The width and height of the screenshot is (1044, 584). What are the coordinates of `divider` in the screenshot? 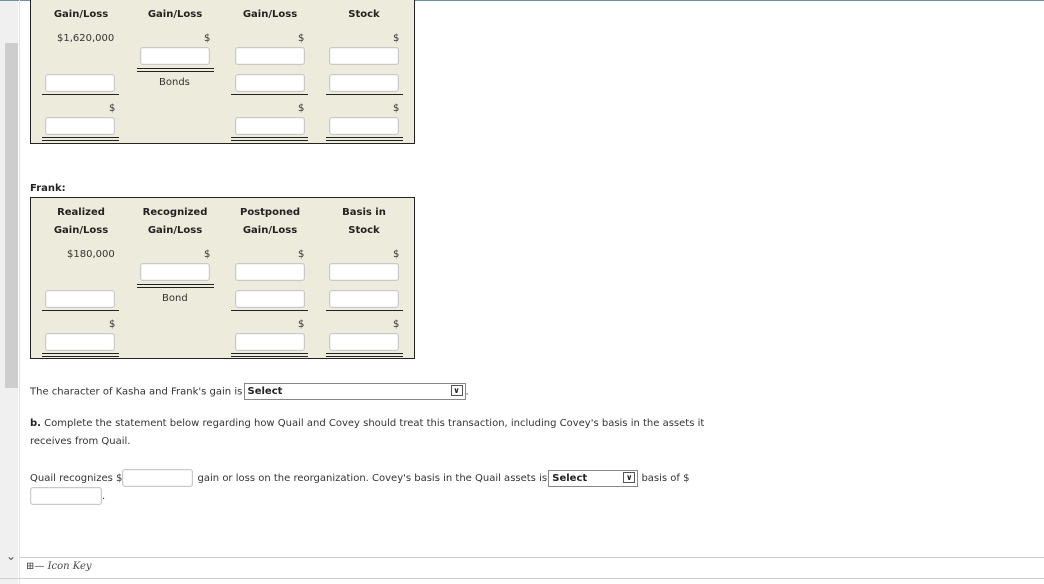 It's located at (19, 292).